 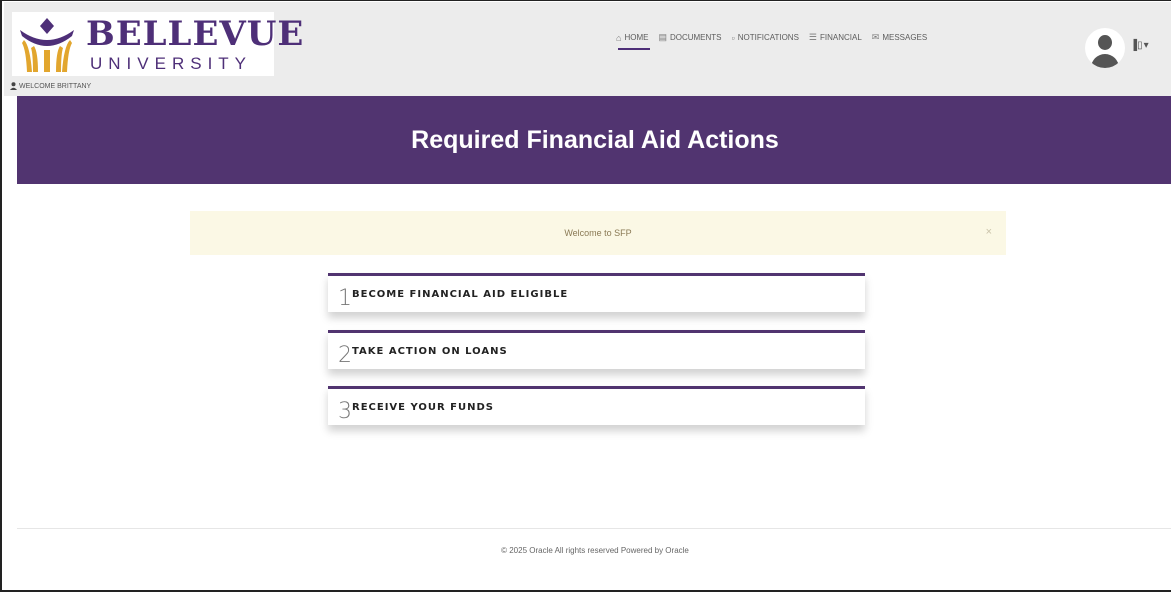 I want to click on welcome-message: WELCOME BRITTANY, so click(x=50, y=86).